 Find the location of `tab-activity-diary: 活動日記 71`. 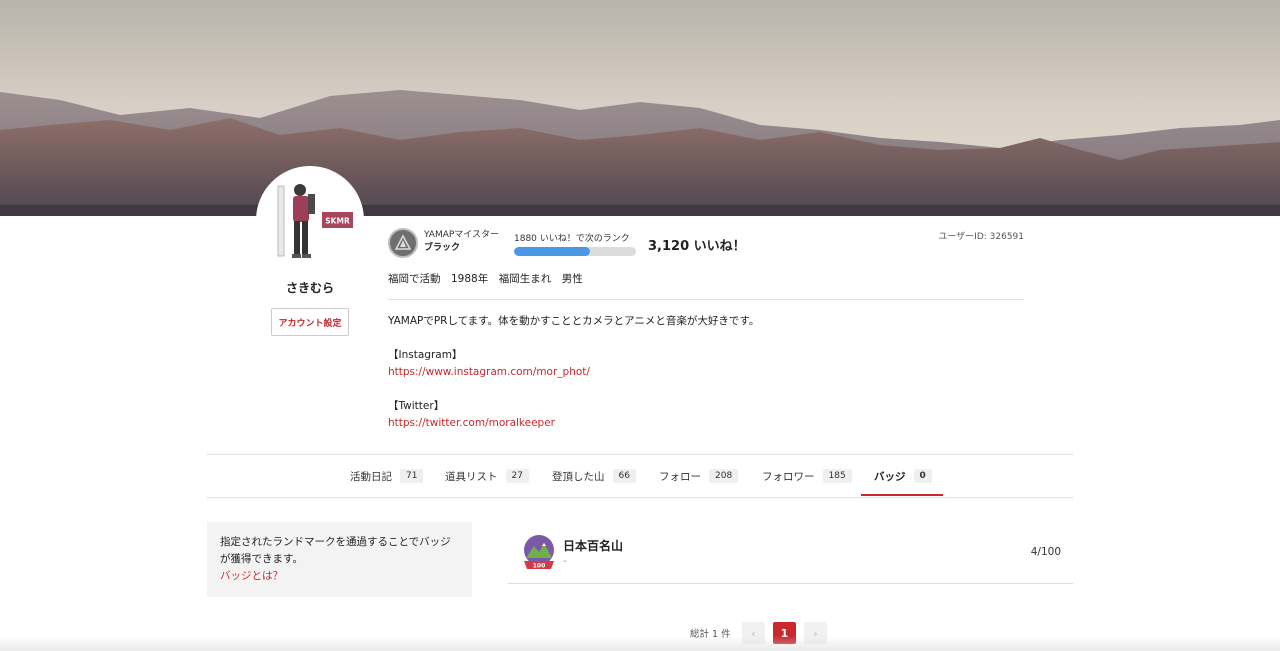

tab-activity-diary: 活動日記 71 is located at coordinates (387, 476).